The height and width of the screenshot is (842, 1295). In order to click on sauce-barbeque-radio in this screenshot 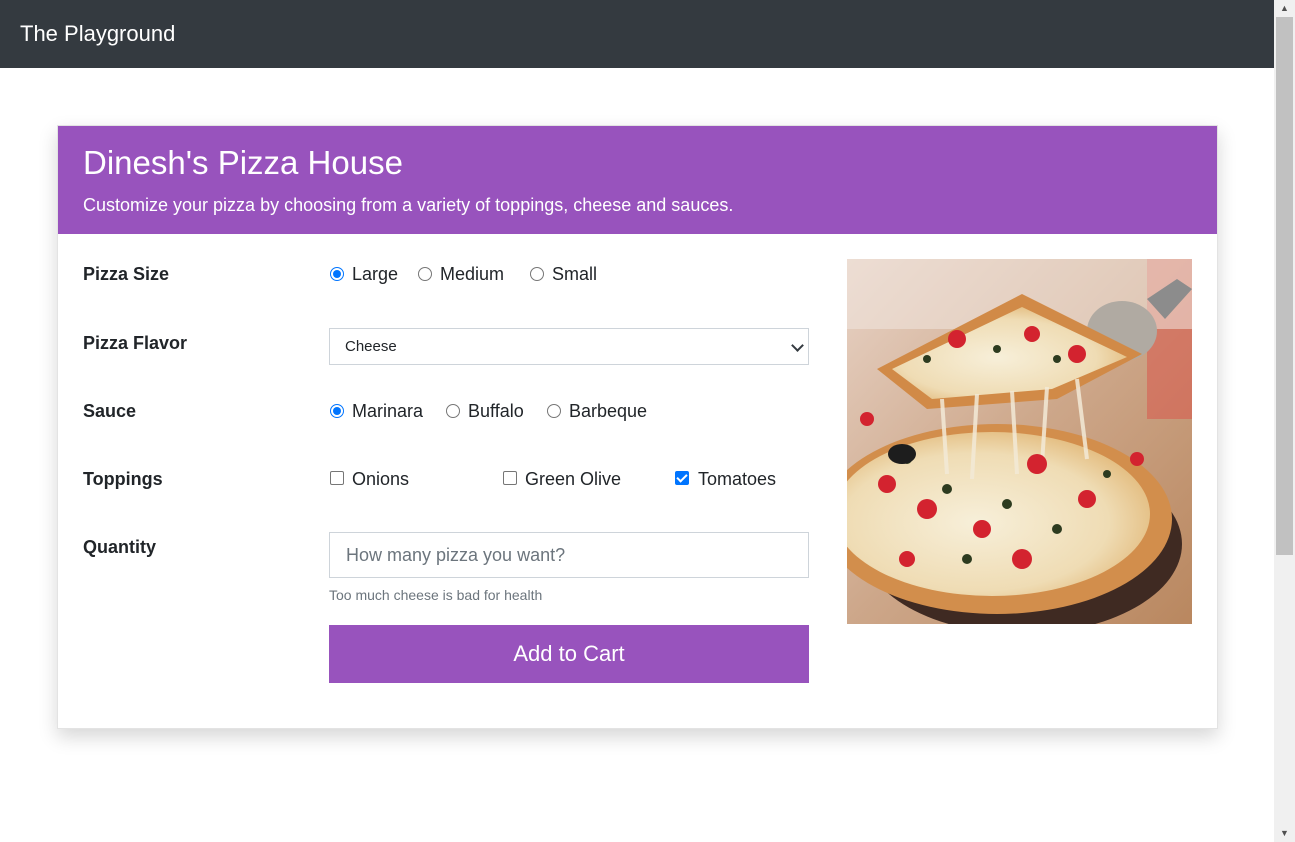, I will do `click(554, 411)`.